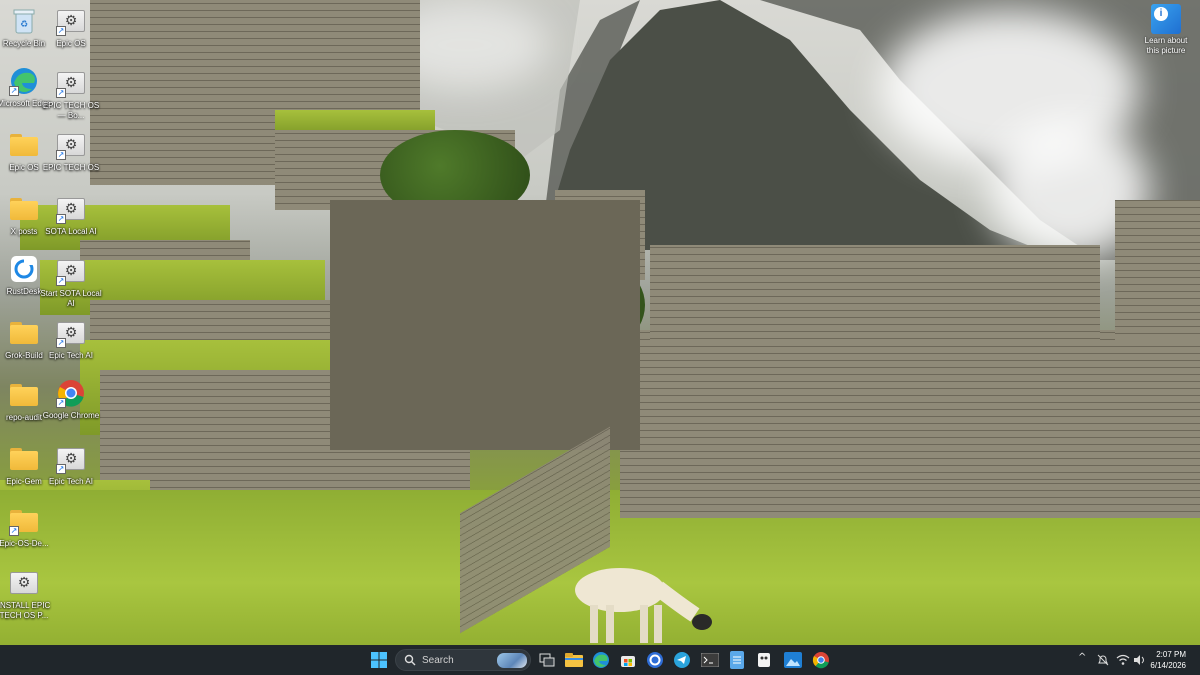 The width and height of the screenshot is (1200, 675). I want to click on desktop-icon-epic-tech-os: ⚙ ↗ EPIC TECH OS, so click(71, 151).